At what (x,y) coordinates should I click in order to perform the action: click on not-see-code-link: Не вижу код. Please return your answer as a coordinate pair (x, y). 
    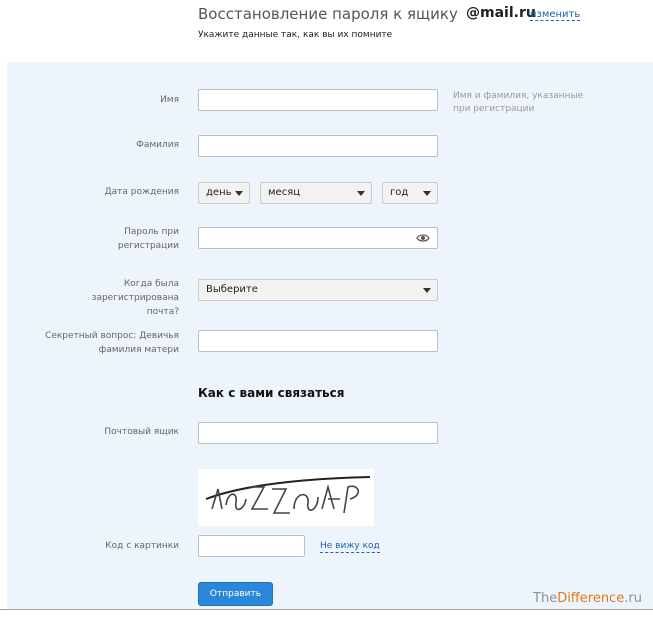
    Looking at the image, I should click on (350, 547).